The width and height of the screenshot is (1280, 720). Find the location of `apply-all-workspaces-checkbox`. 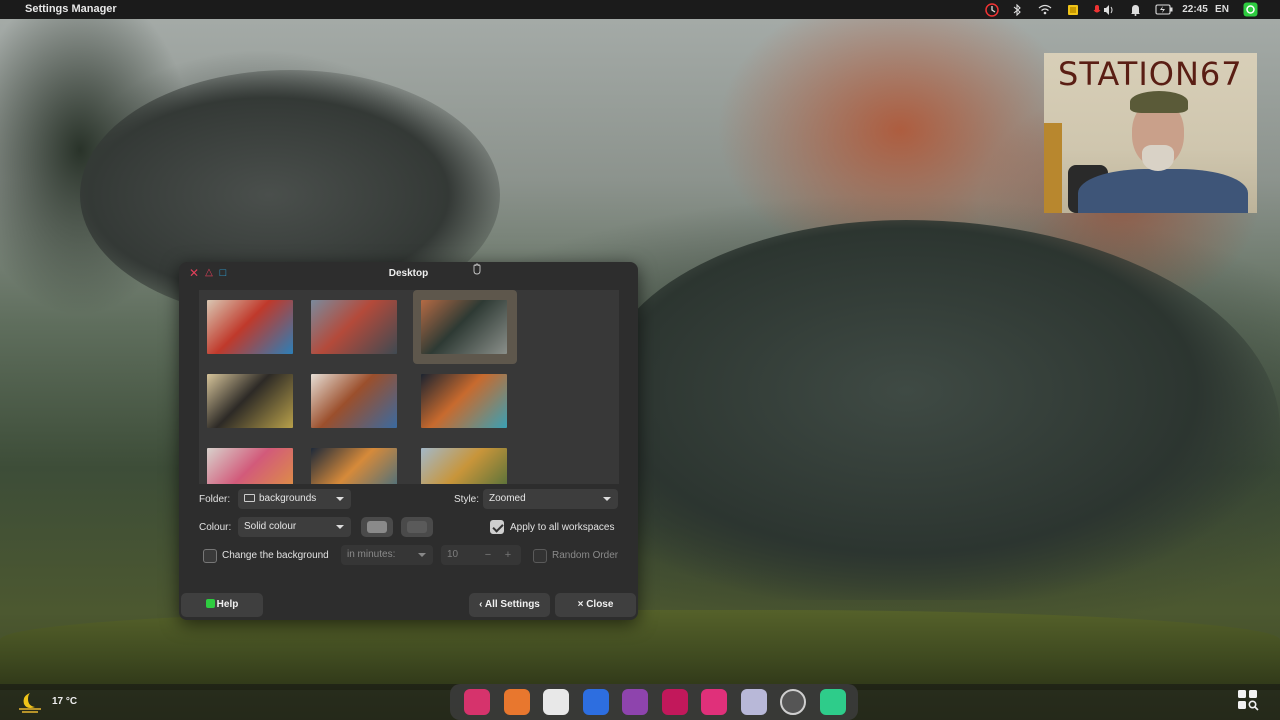

apply-all-workspaces-checkbox is located at coordinates (497, 527).